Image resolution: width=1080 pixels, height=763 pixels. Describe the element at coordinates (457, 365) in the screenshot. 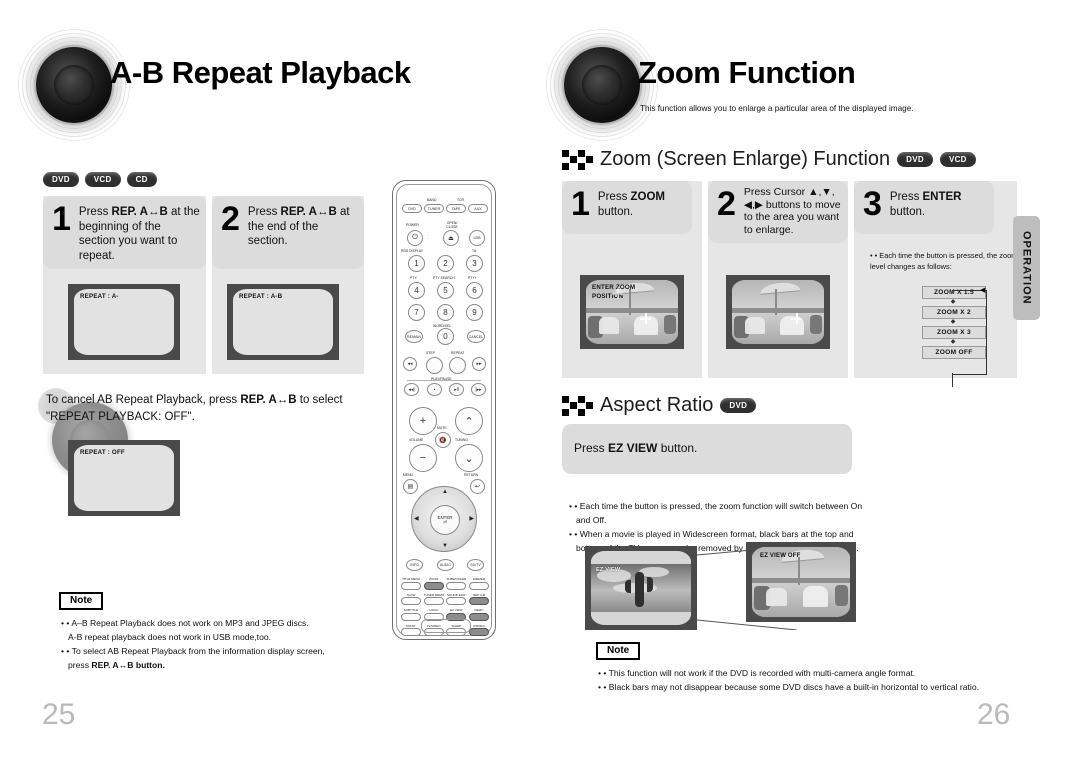

I see `remote-repeat-button` at that location.